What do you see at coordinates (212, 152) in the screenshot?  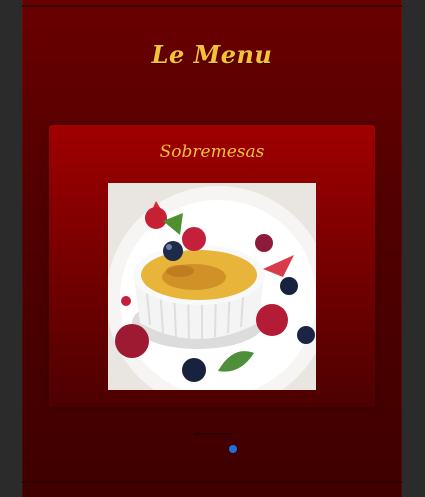 I see `card-title: Sobremesas` at bounding box center [212, 152].